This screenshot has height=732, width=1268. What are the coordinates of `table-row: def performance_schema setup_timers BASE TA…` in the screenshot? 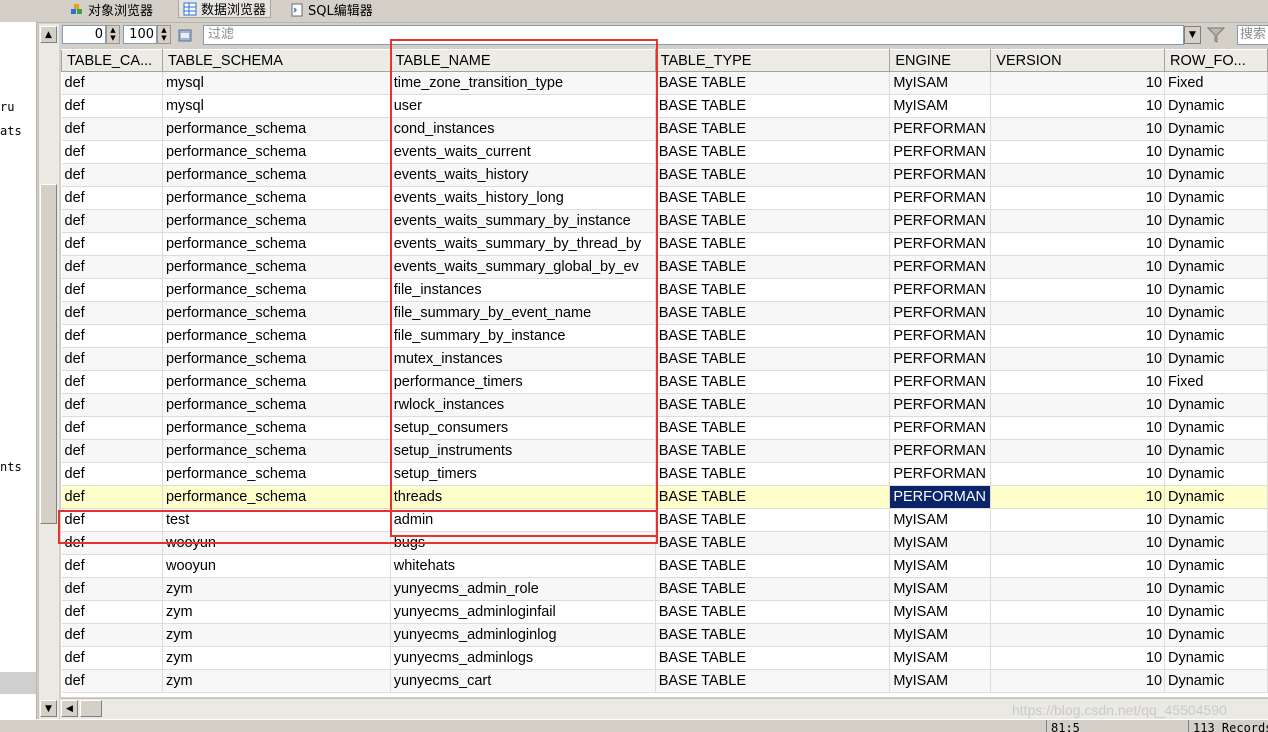 It's located at (664, 474).